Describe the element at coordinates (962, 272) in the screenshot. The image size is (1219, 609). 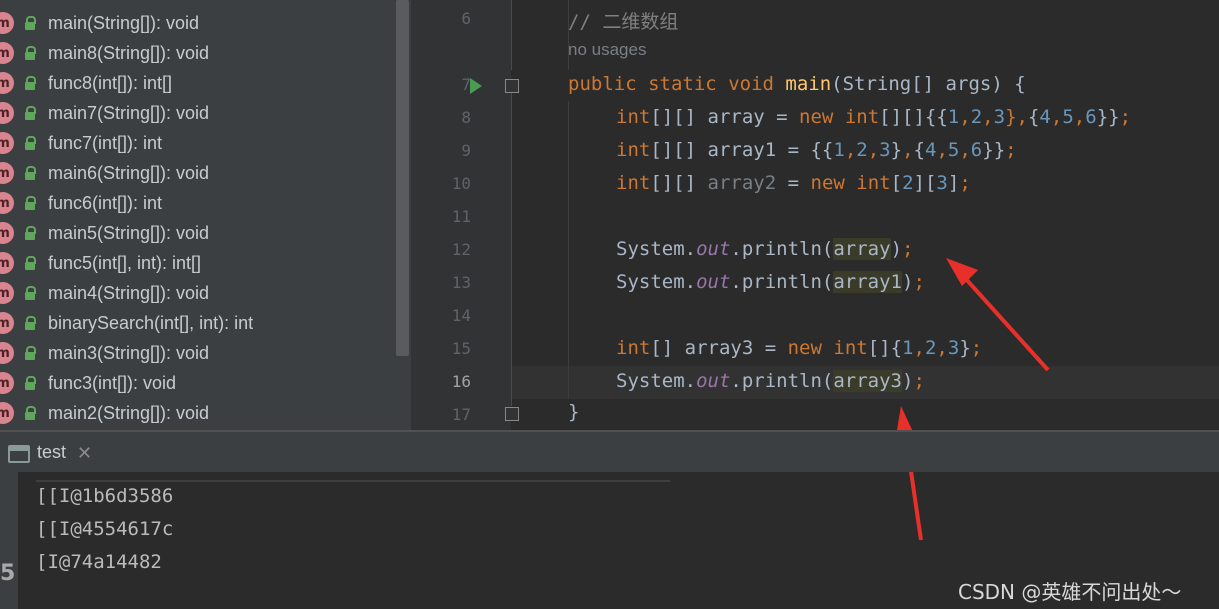
I see `arrow-head` at that location.